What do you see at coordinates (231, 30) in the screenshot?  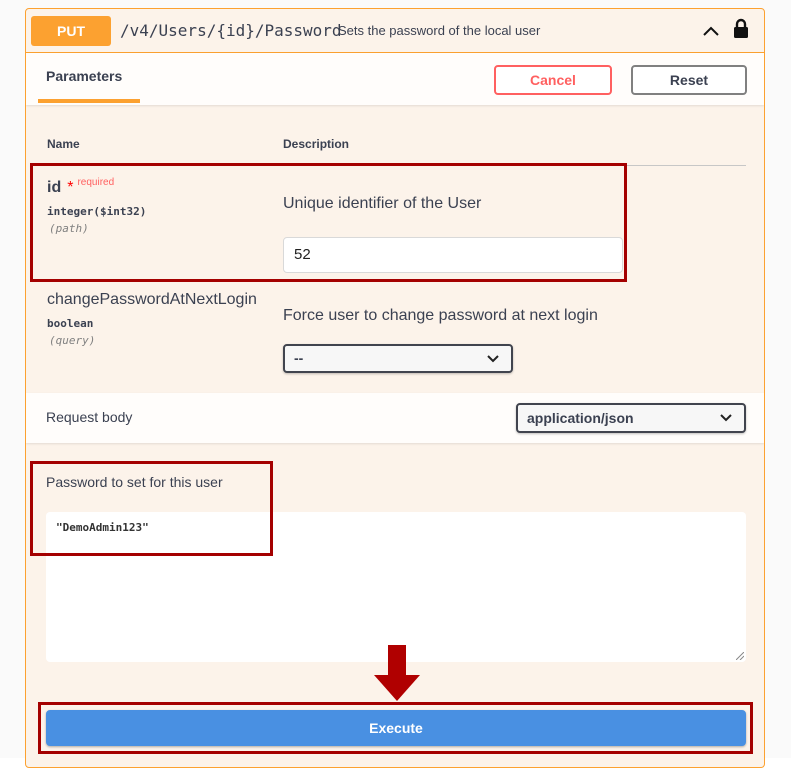 I see `endpoint-path: /v4/Users/{id}/Password` at bounding box center [231, 30].